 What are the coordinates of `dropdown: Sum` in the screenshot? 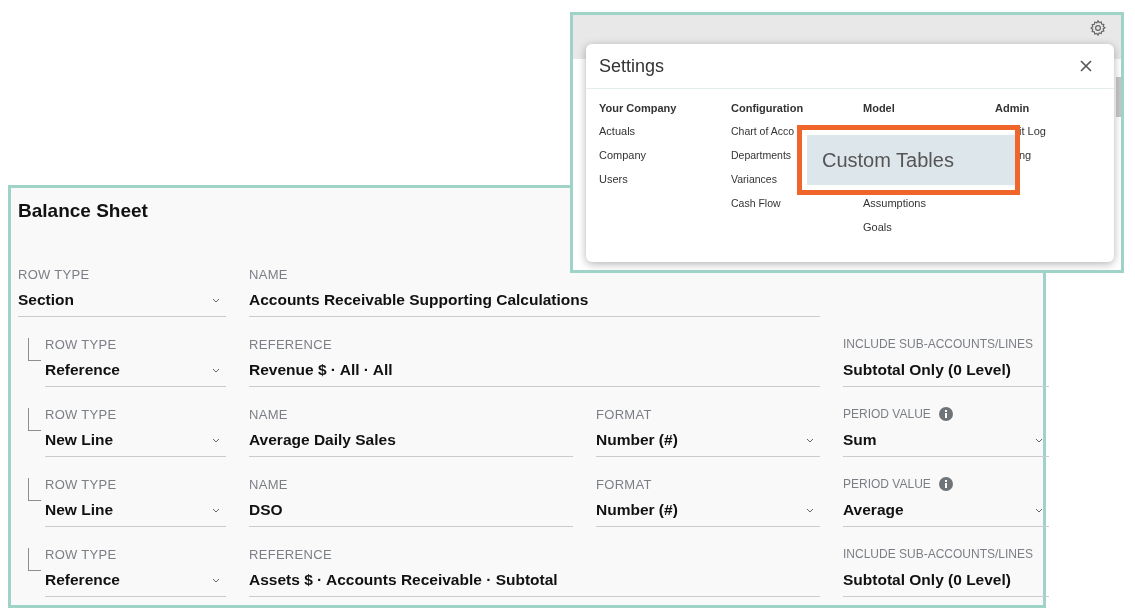 It's located at (946, 440).